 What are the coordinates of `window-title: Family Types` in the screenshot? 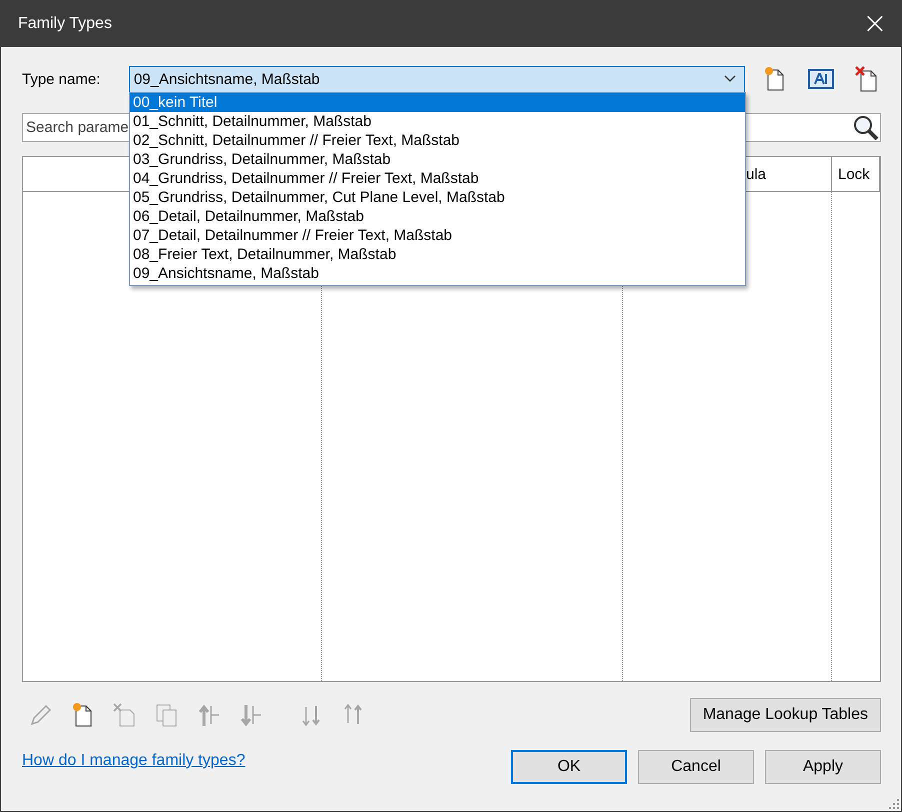 It's located at (65, 24).